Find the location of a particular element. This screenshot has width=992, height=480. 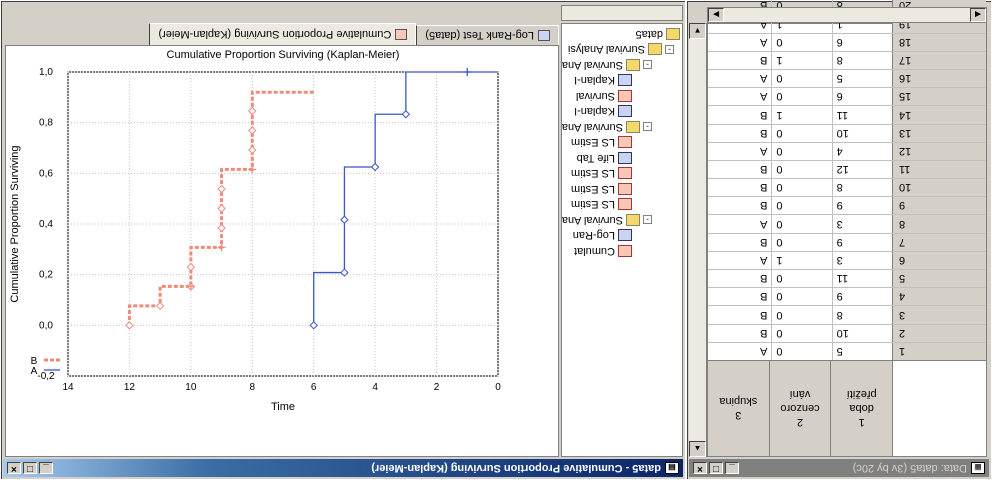

tree-item: Cumulat is located at coordinates (603, 251).